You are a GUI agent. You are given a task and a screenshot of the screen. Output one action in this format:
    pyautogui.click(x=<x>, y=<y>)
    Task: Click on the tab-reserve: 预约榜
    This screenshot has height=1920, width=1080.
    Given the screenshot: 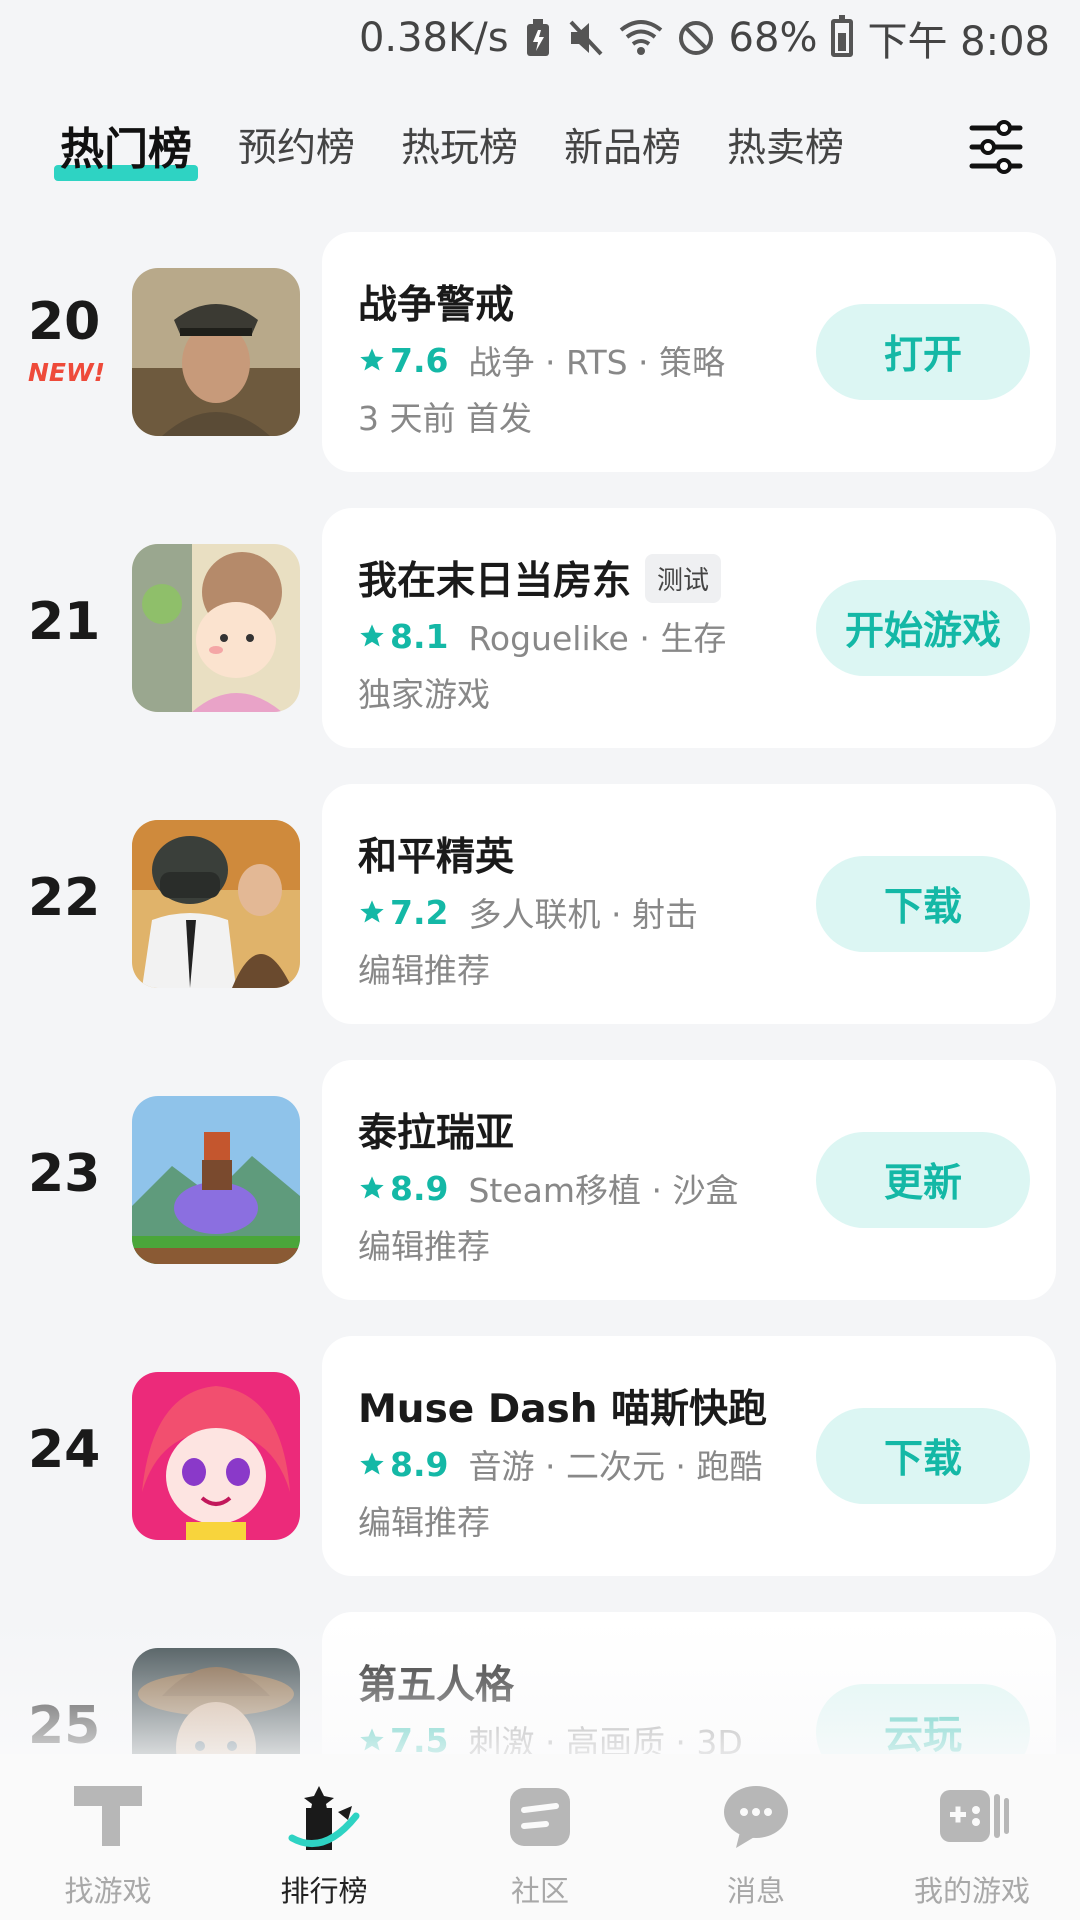 What is the action you would take?
    pyautogui.click(x=296, y=145)
    